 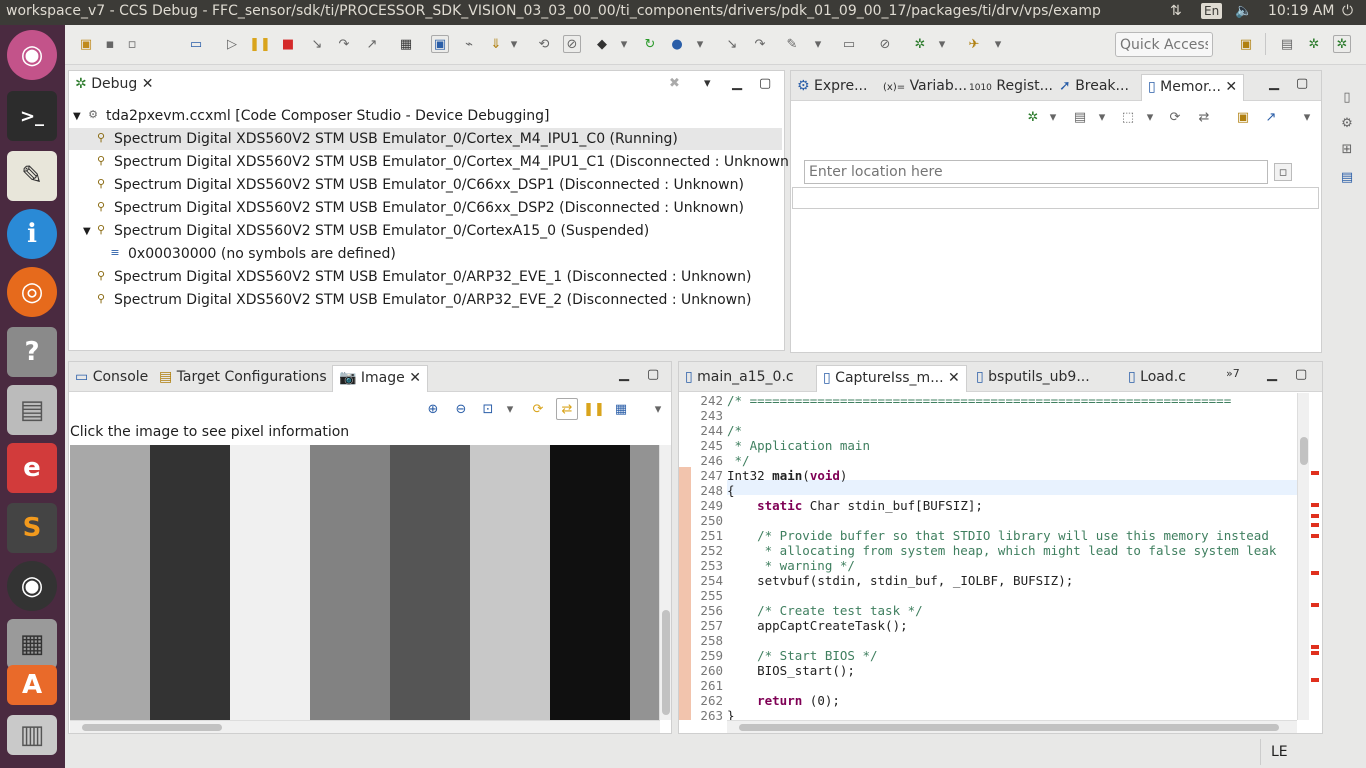 What do you see at coordinates (1080, 117) in the screenshot?
I see `memory-save-icon: ▤` at bounding box center [1080, 117].